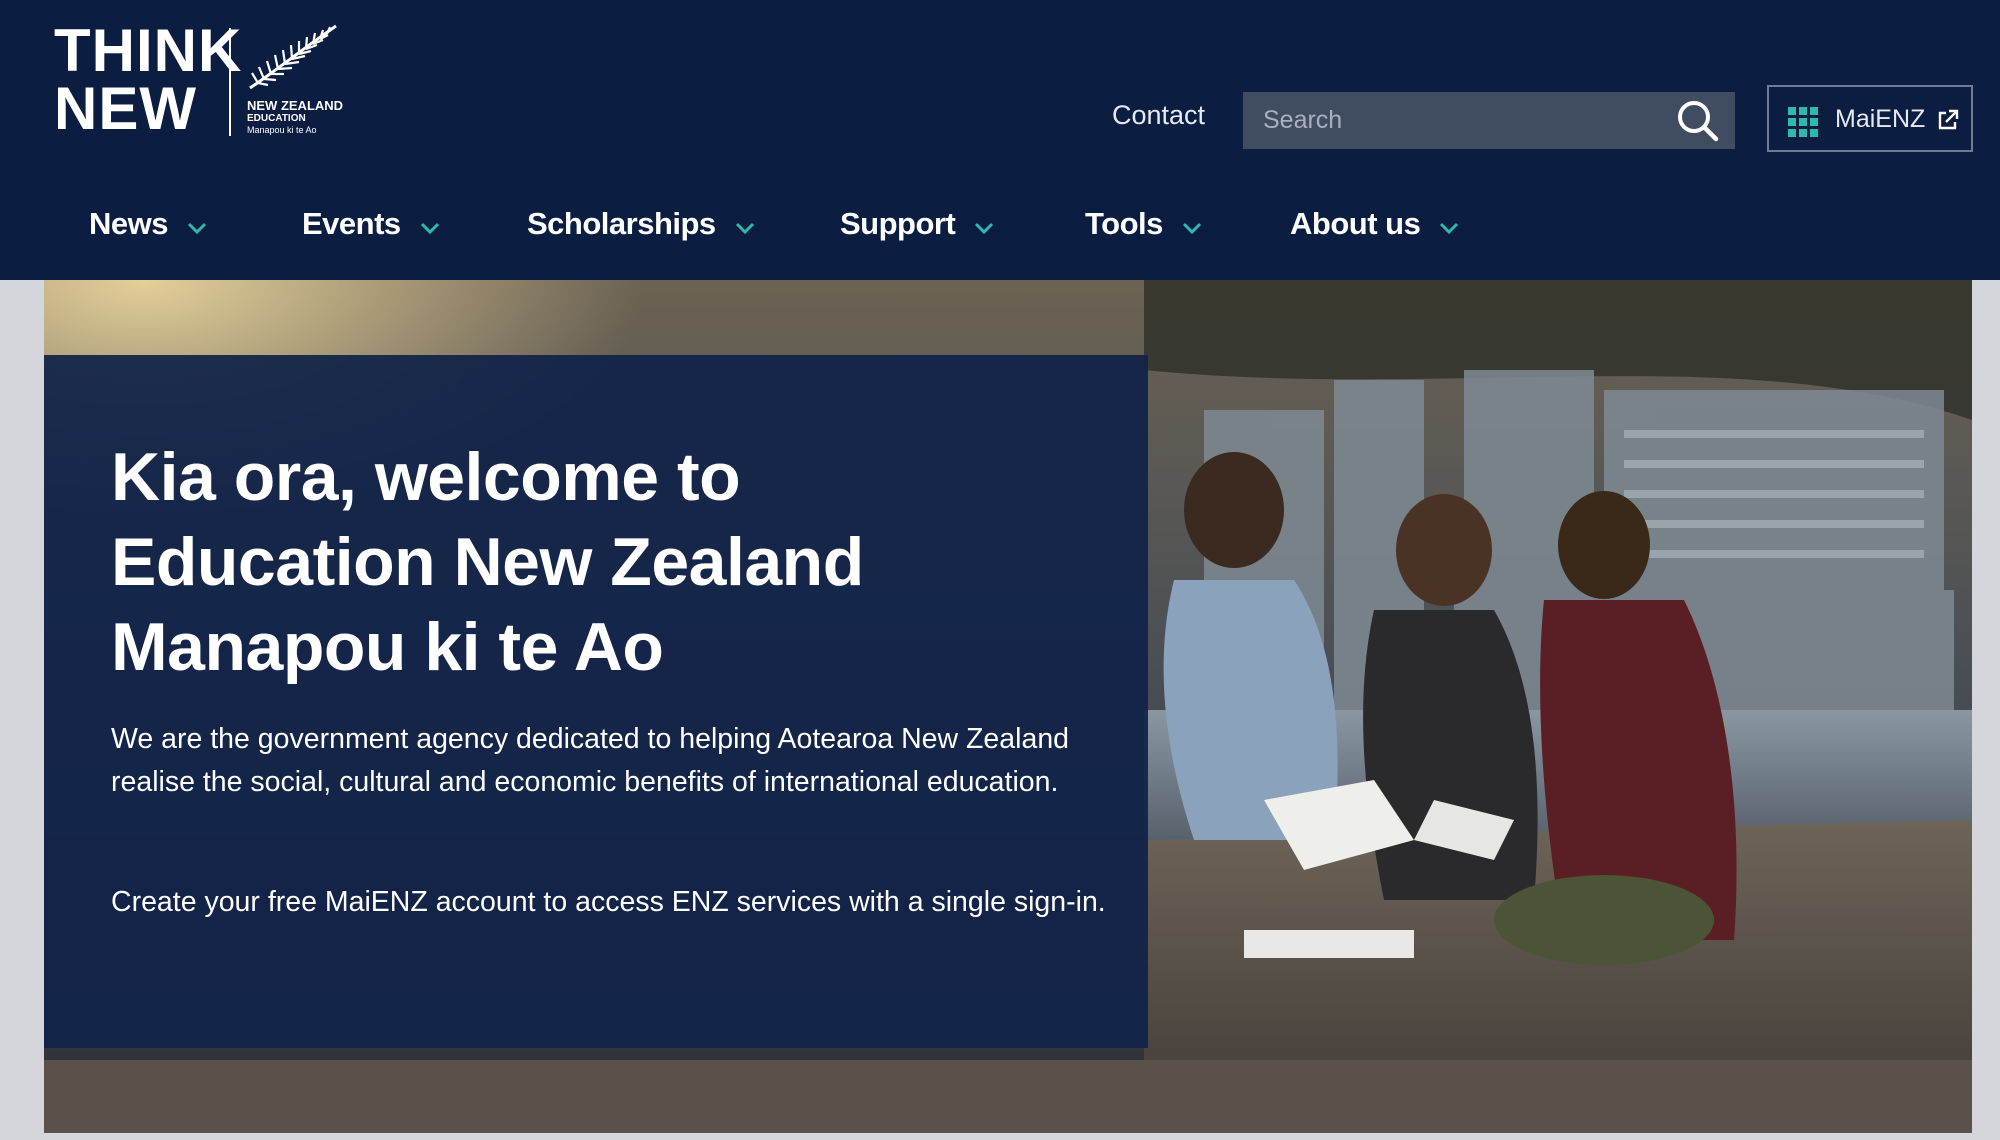 This screenshot has width=2000, height=1140. What do you see at coordinates (351, 223) in the screenshot?
I see `nav-item-label: Events` at bounding box center [351, 223].